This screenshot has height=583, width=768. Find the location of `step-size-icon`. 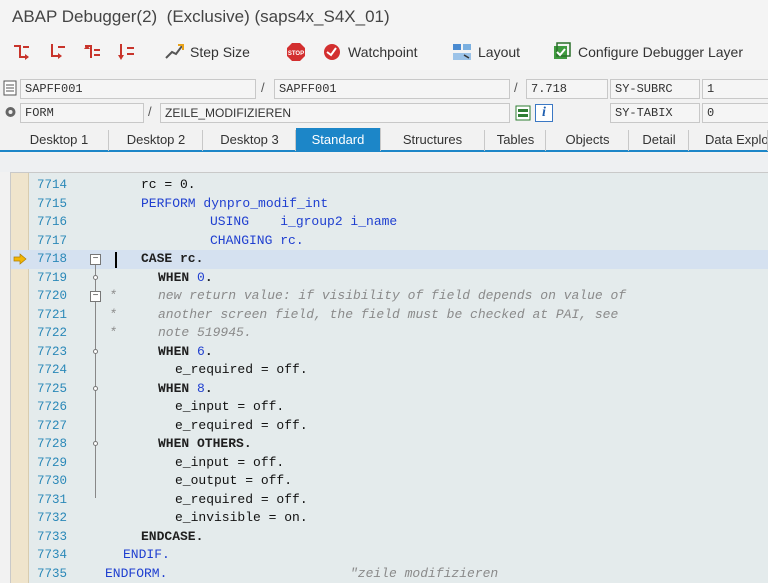

step-size-icon is located at coordinates (174, 51).